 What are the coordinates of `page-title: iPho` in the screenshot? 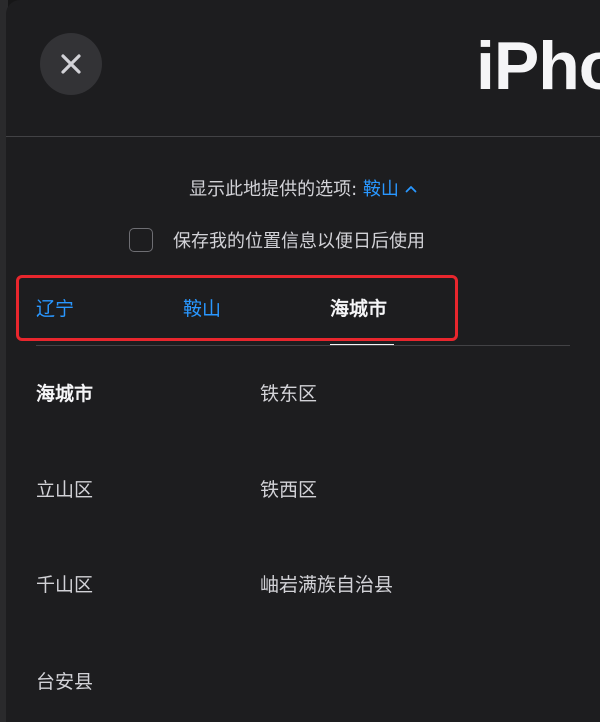 It's located at (538, 66).